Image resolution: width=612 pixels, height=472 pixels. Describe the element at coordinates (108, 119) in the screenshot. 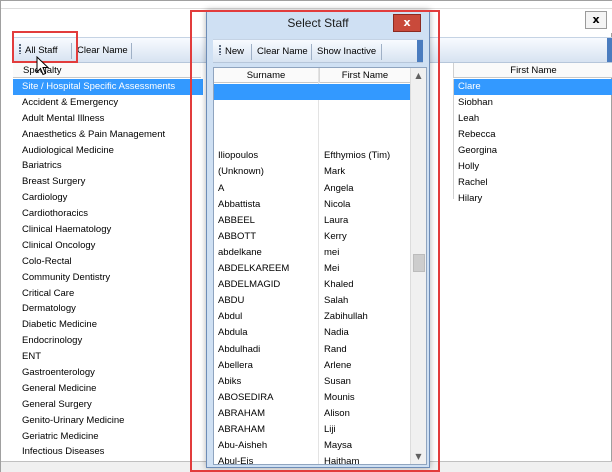

I see `specialty-row: Adult Mental Illness` at that location.